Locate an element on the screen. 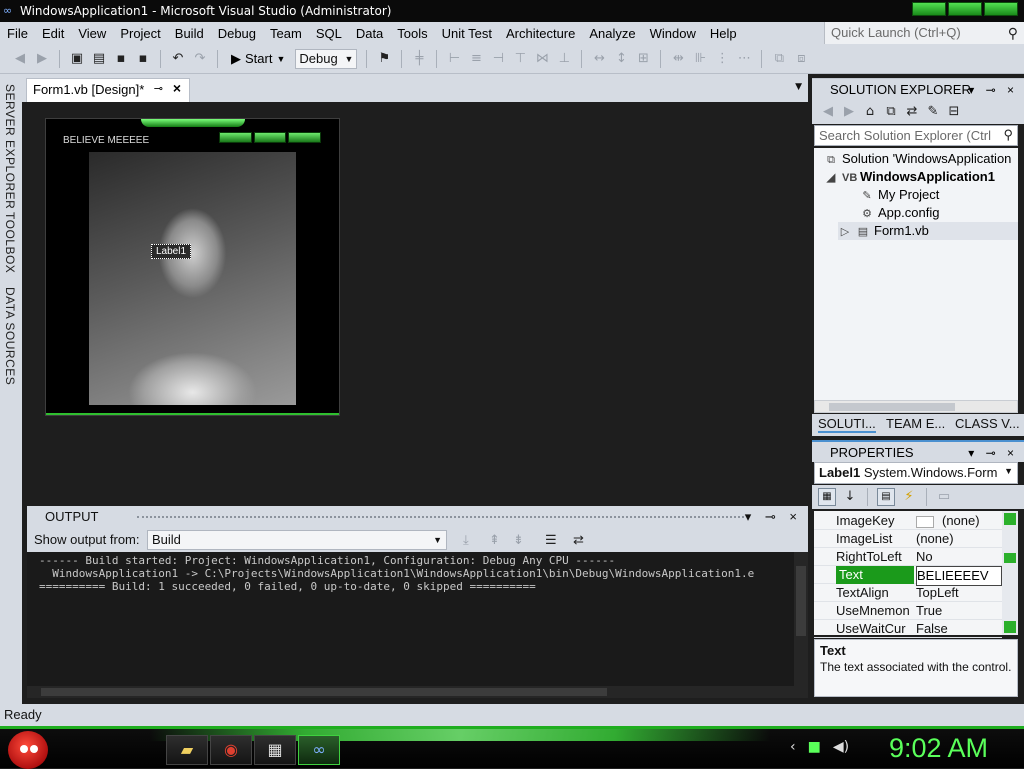 The width and height of the screenshot is (1024, 769). properties-view-icon: ▤ is located at coordinates (886, 497).